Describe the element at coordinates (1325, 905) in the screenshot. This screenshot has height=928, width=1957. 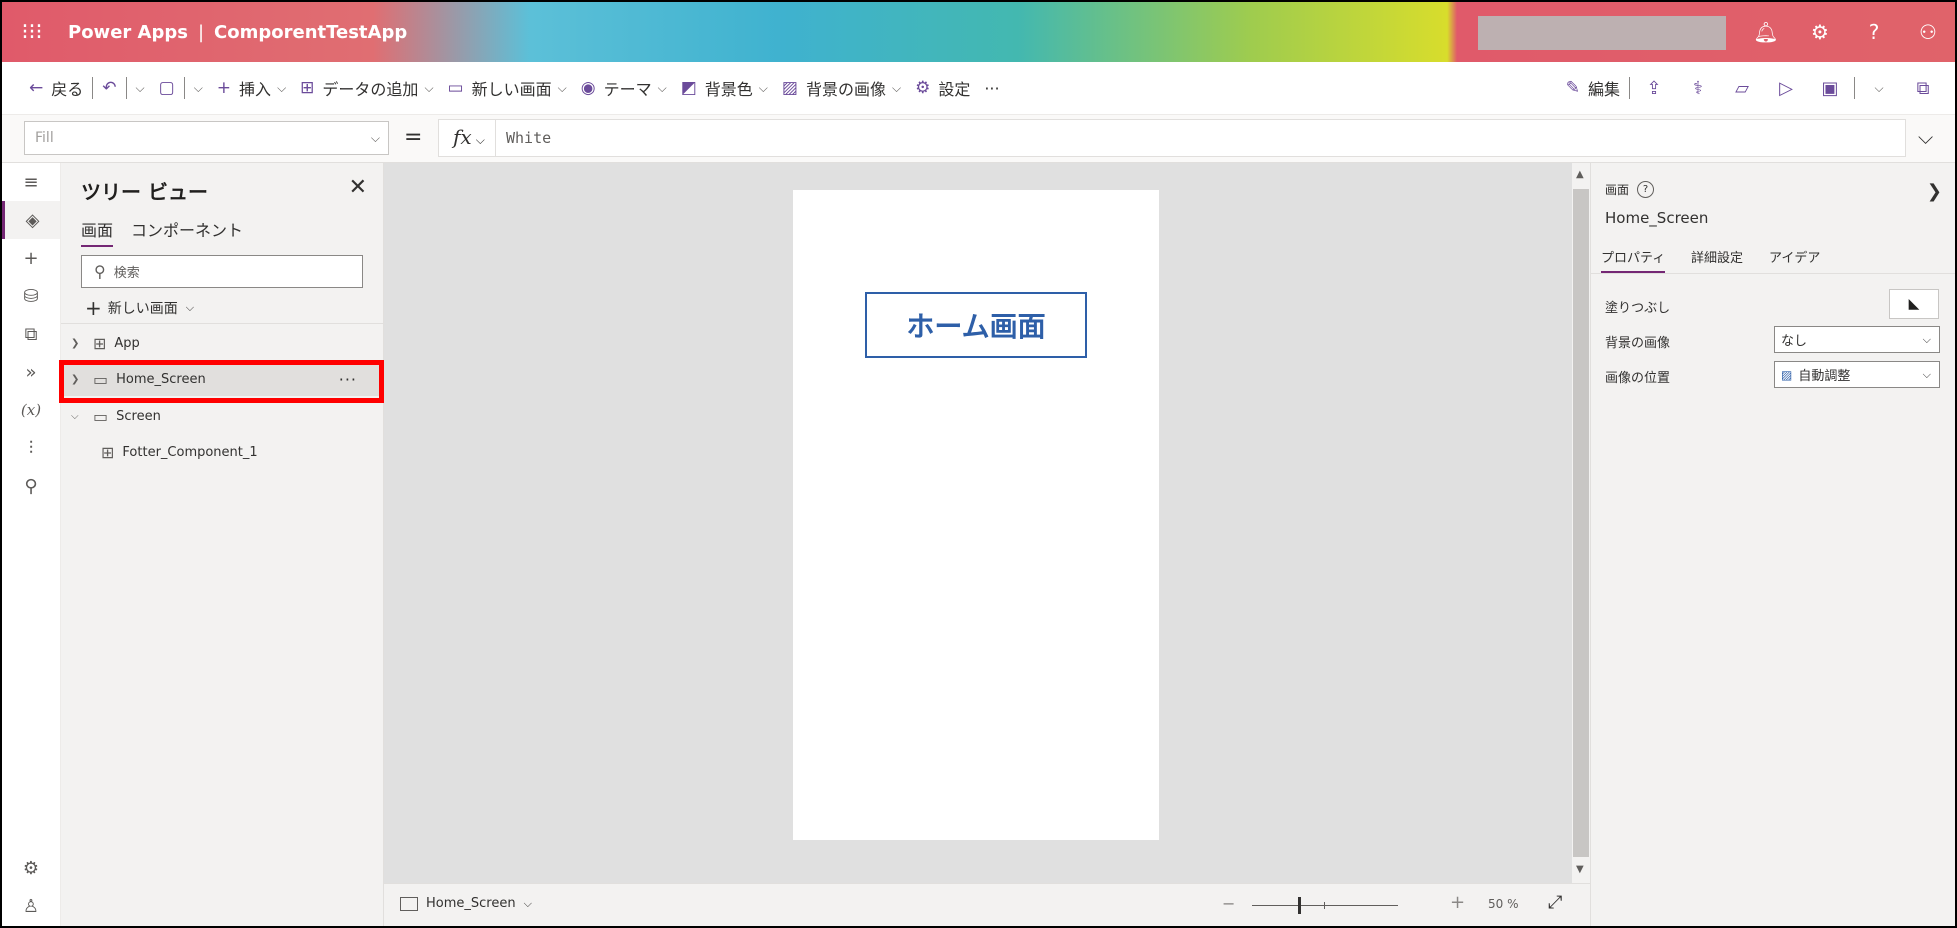
I see `zoom-slider` at that location.